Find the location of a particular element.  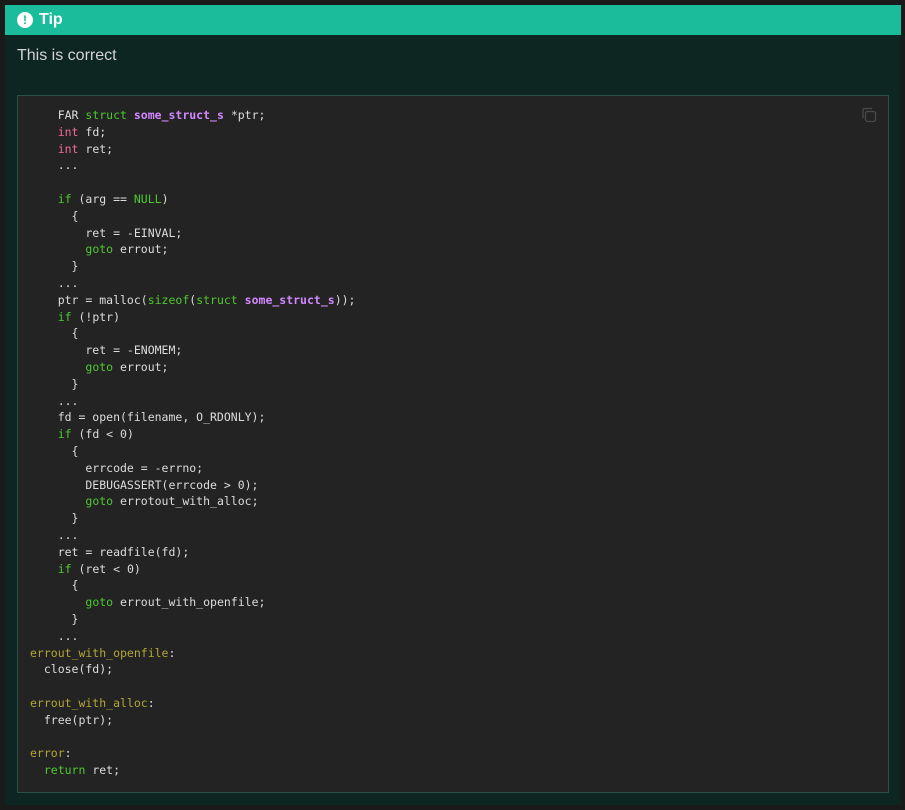

code-token: errout_with_alloc is located at coordinates (89, 702).